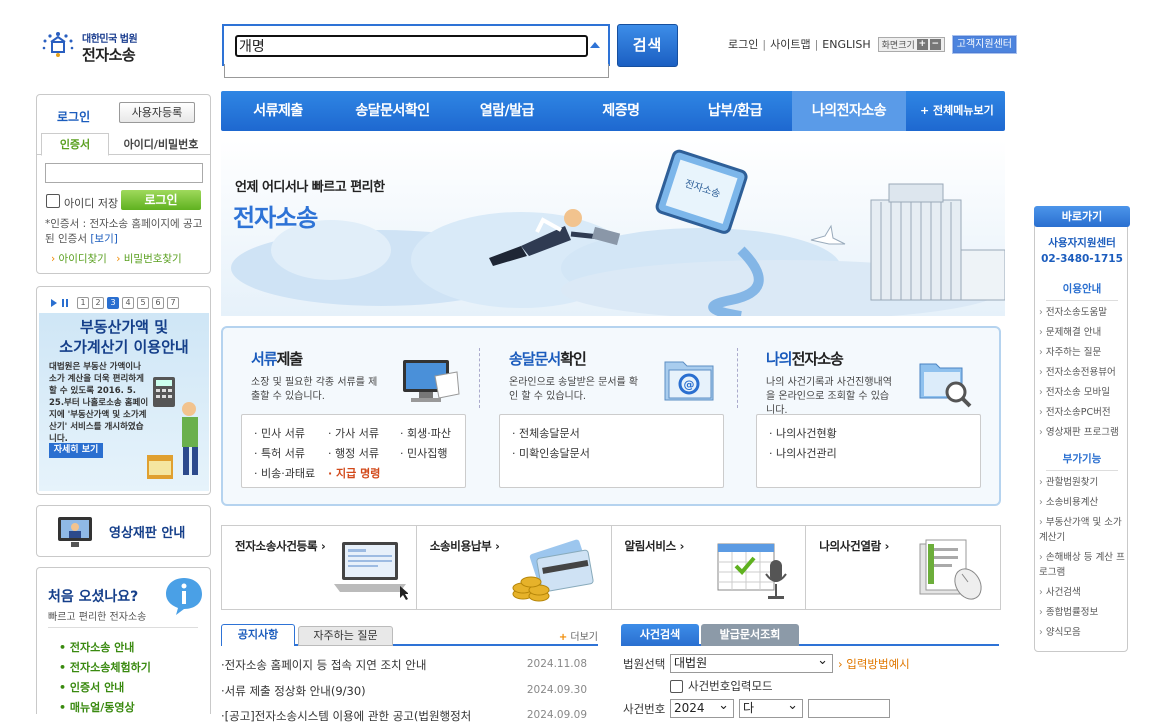 Image resolution: width=1154 pixels, height=724 pixels. Describe the element at coordinates (104, 239) in the screenshot. I see `certificate-view-link: [보기]` at that location.